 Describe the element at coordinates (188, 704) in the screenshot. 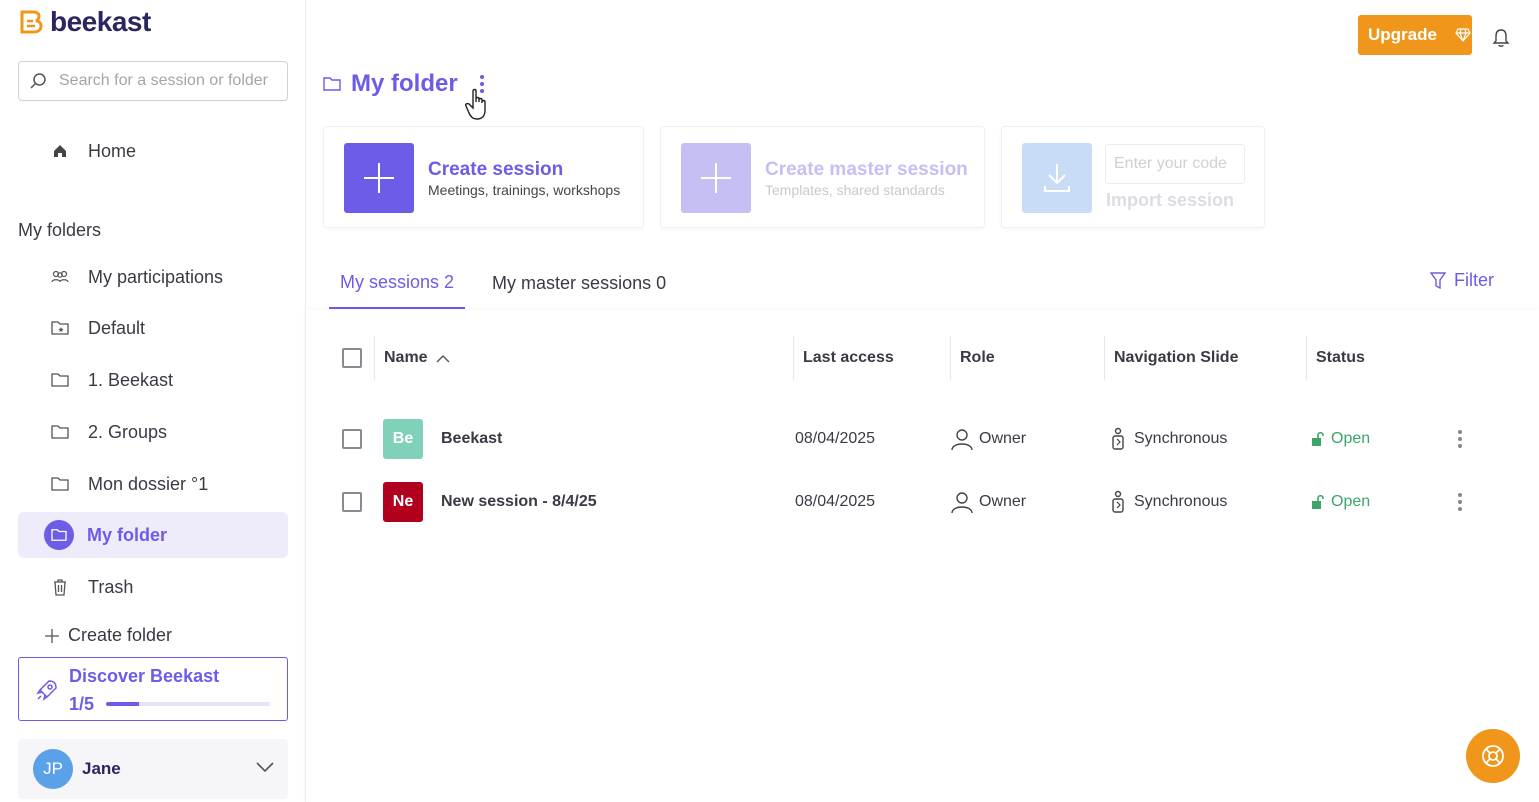

I see `discover-progress-bar` at that location.